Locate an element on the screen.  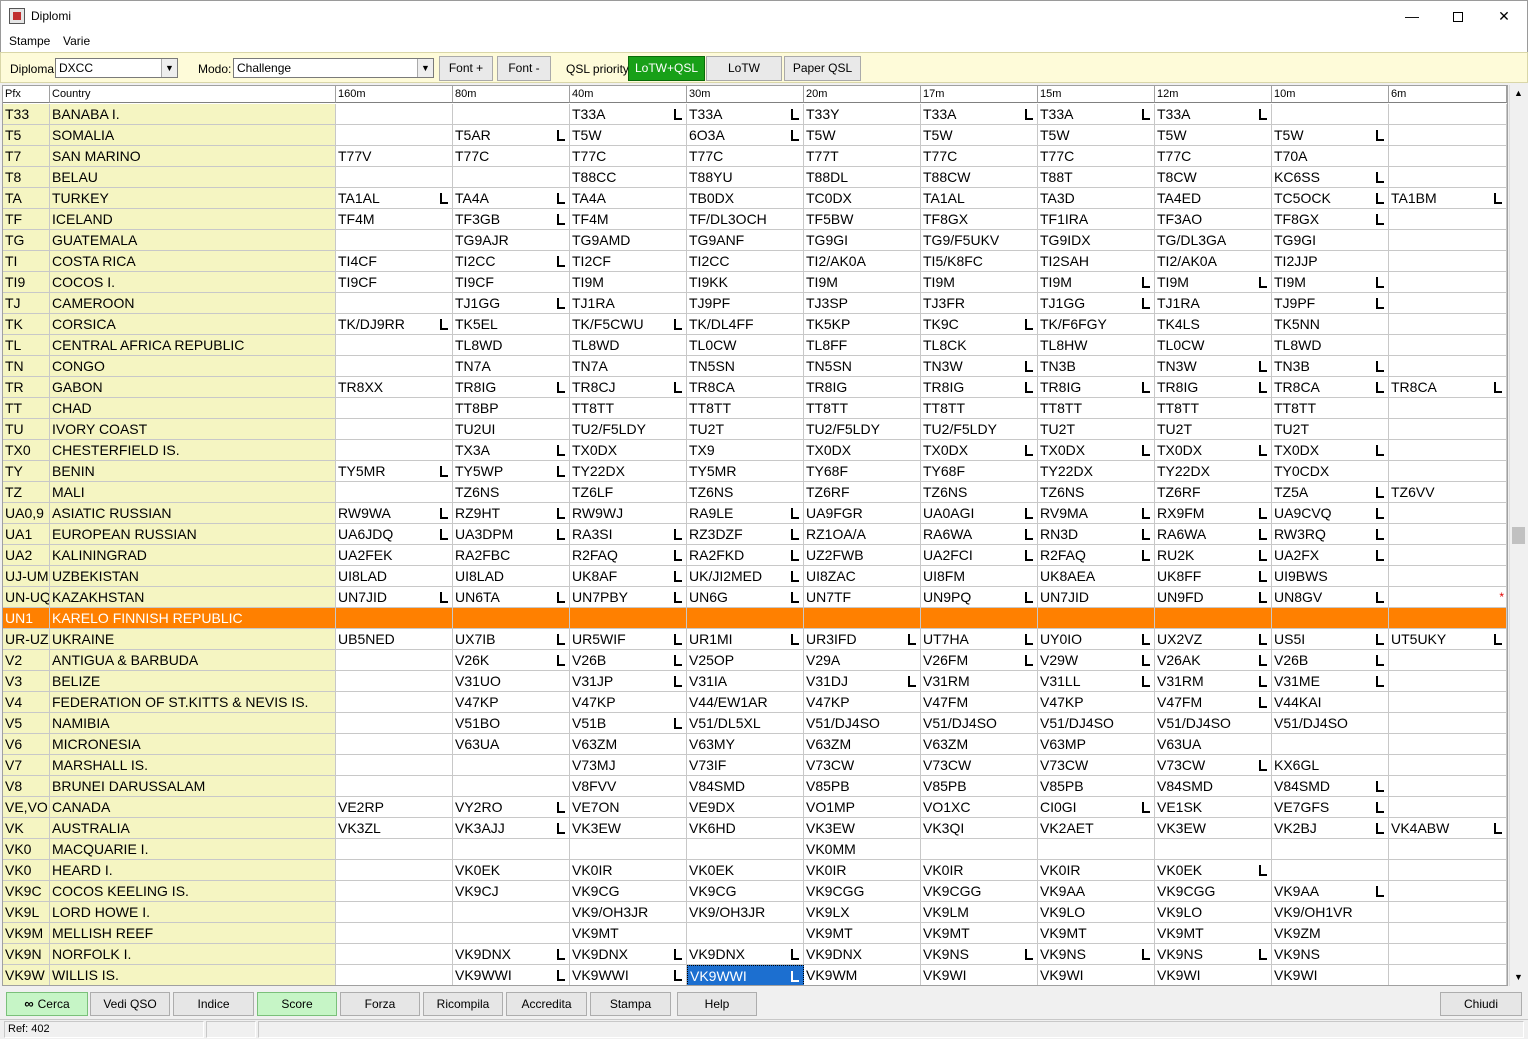
band-cell: TJ3SP is located at coordinates (862, 303).